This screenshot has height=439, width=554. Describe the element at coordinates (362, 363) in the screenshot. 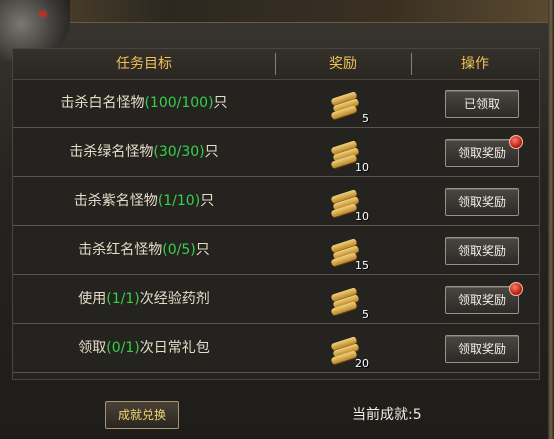

I see `reward-count: 20` at that location.